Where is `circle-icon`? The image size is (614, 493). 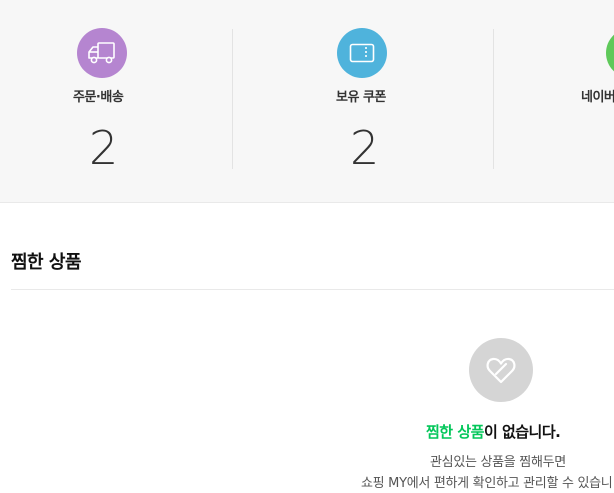 circle-icon is located at coordinates (610, 53).